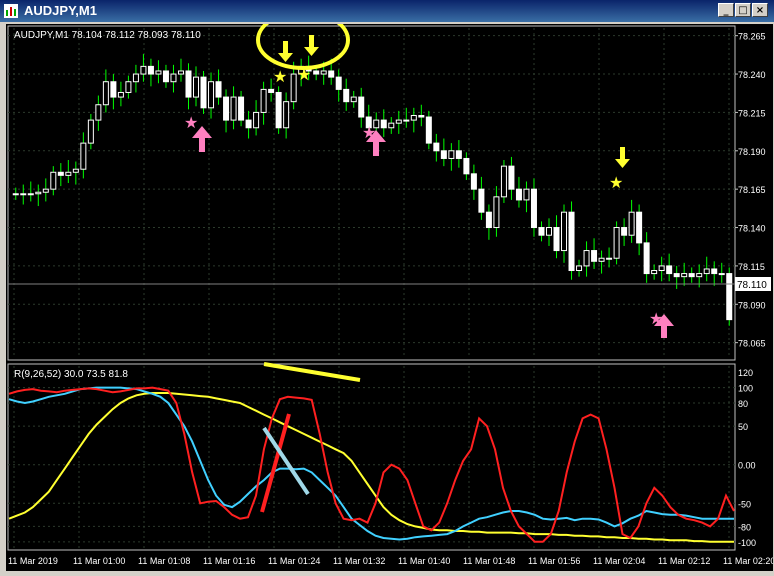 The image size is (774, 576). I want to click on indicator-tick-label: -100, so click(747, 543).